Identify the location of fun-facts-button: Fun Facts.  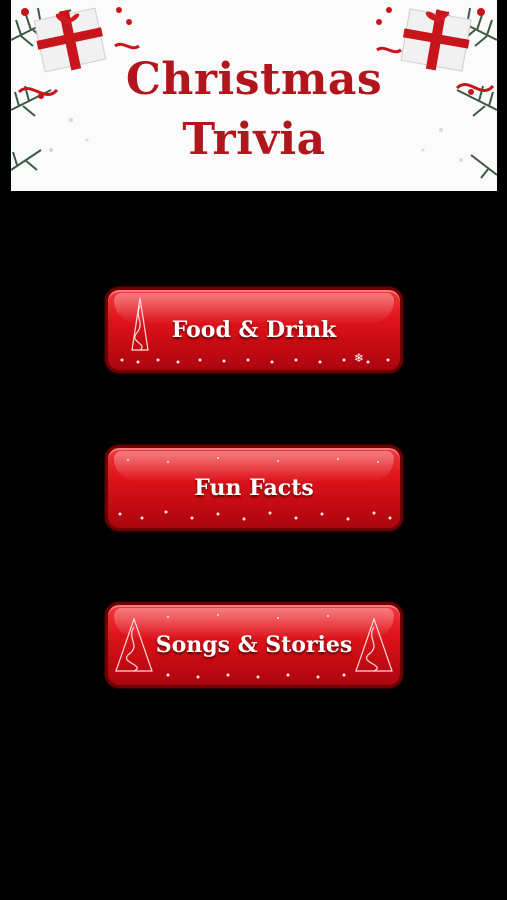
(254, 488).